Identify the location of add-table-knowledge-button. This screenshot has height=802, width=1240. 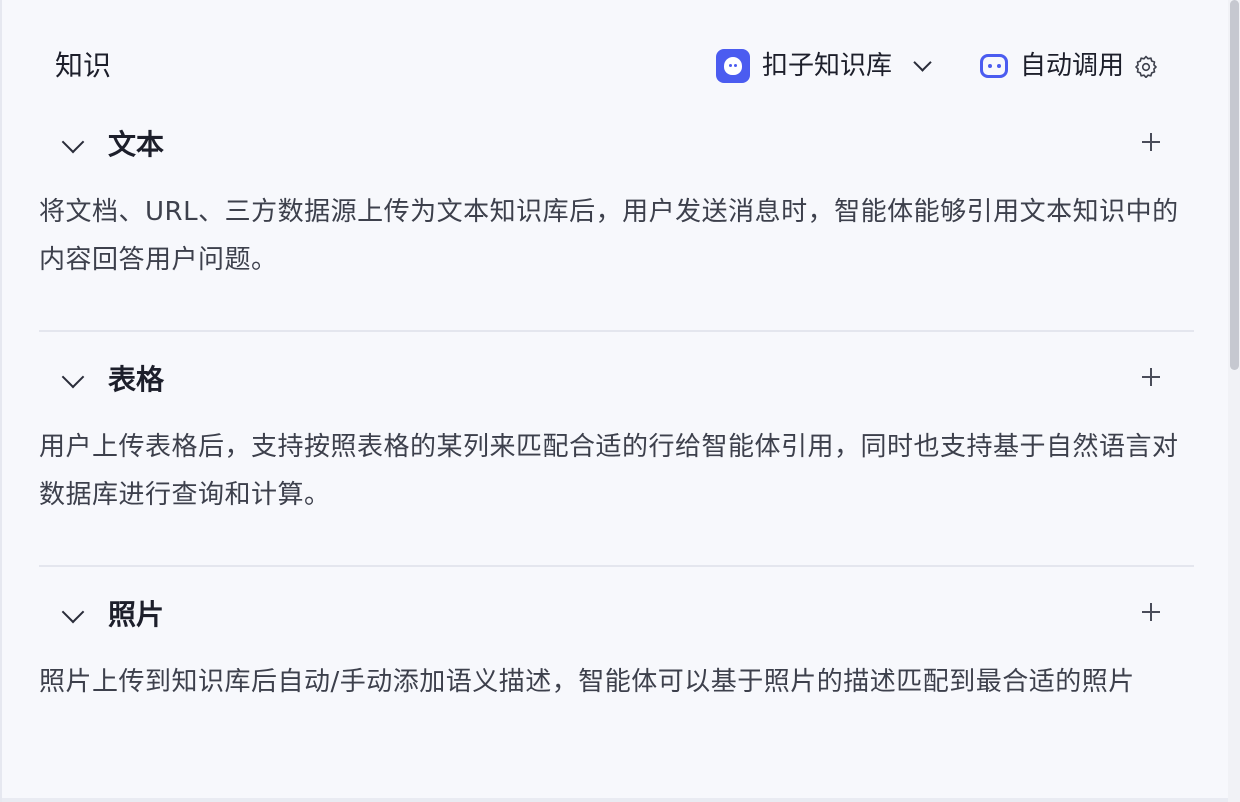
(1151, 377).